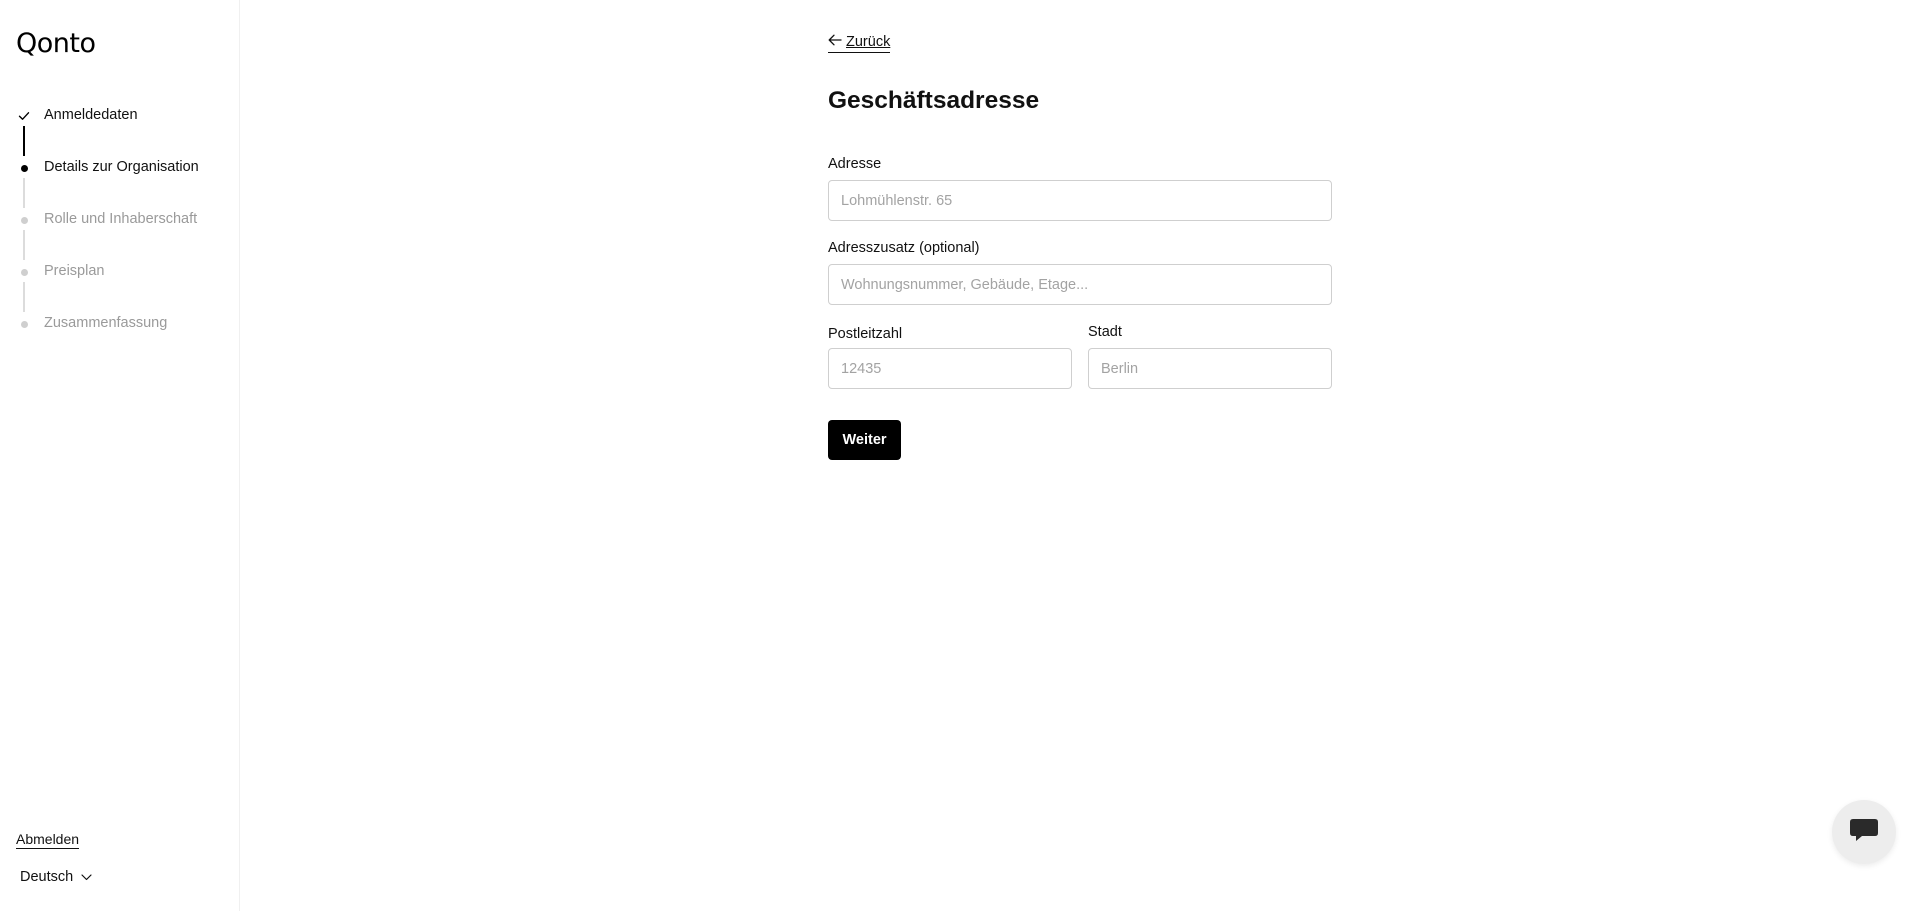 This screenshot has width=1920, height=911. I want to click on city-input, so click(1210, 368).